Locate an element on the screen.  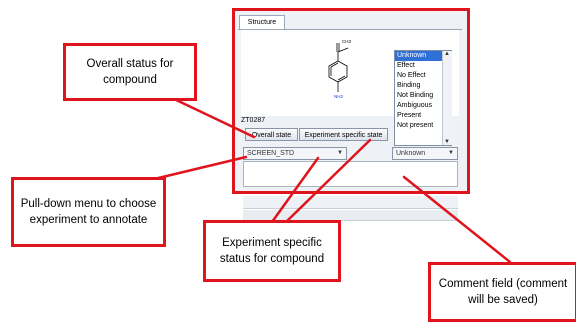
callout-experiment-status: Experiment specific status for compound is located at coordinates (272, 251).